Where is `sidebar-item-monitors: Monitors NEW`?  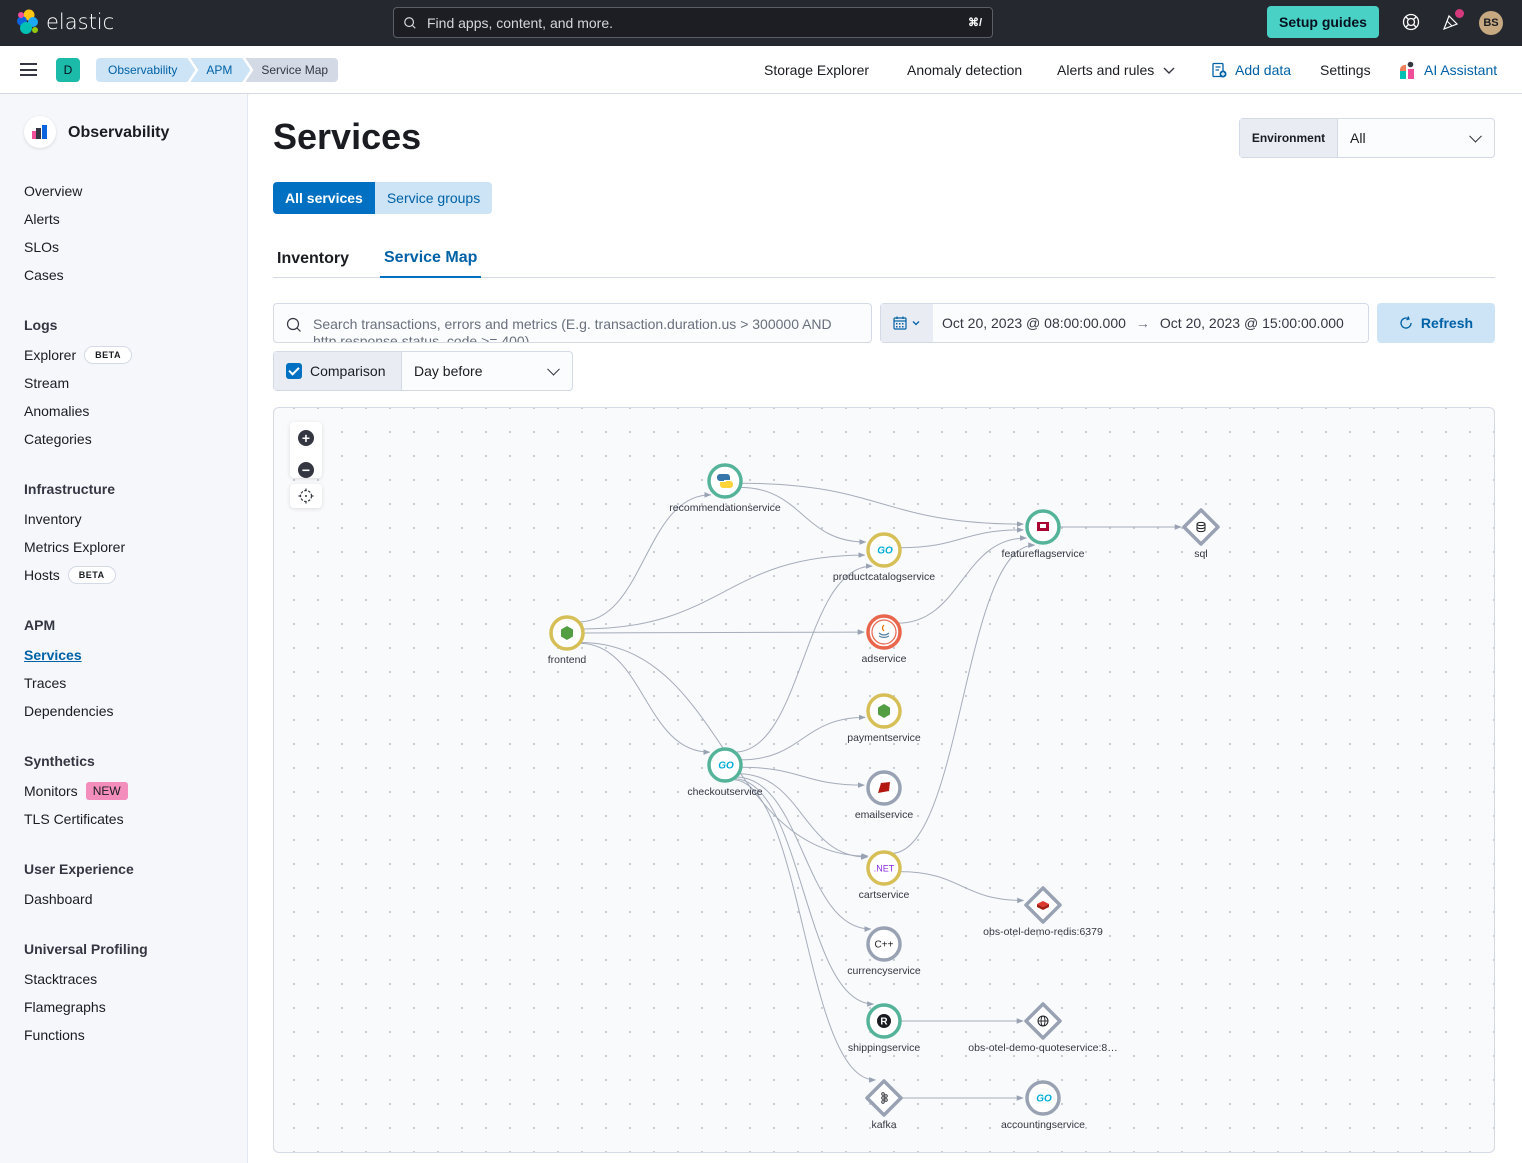
sidebar-item-monitors: Monitors NEW is located at coordinates (76, 791).